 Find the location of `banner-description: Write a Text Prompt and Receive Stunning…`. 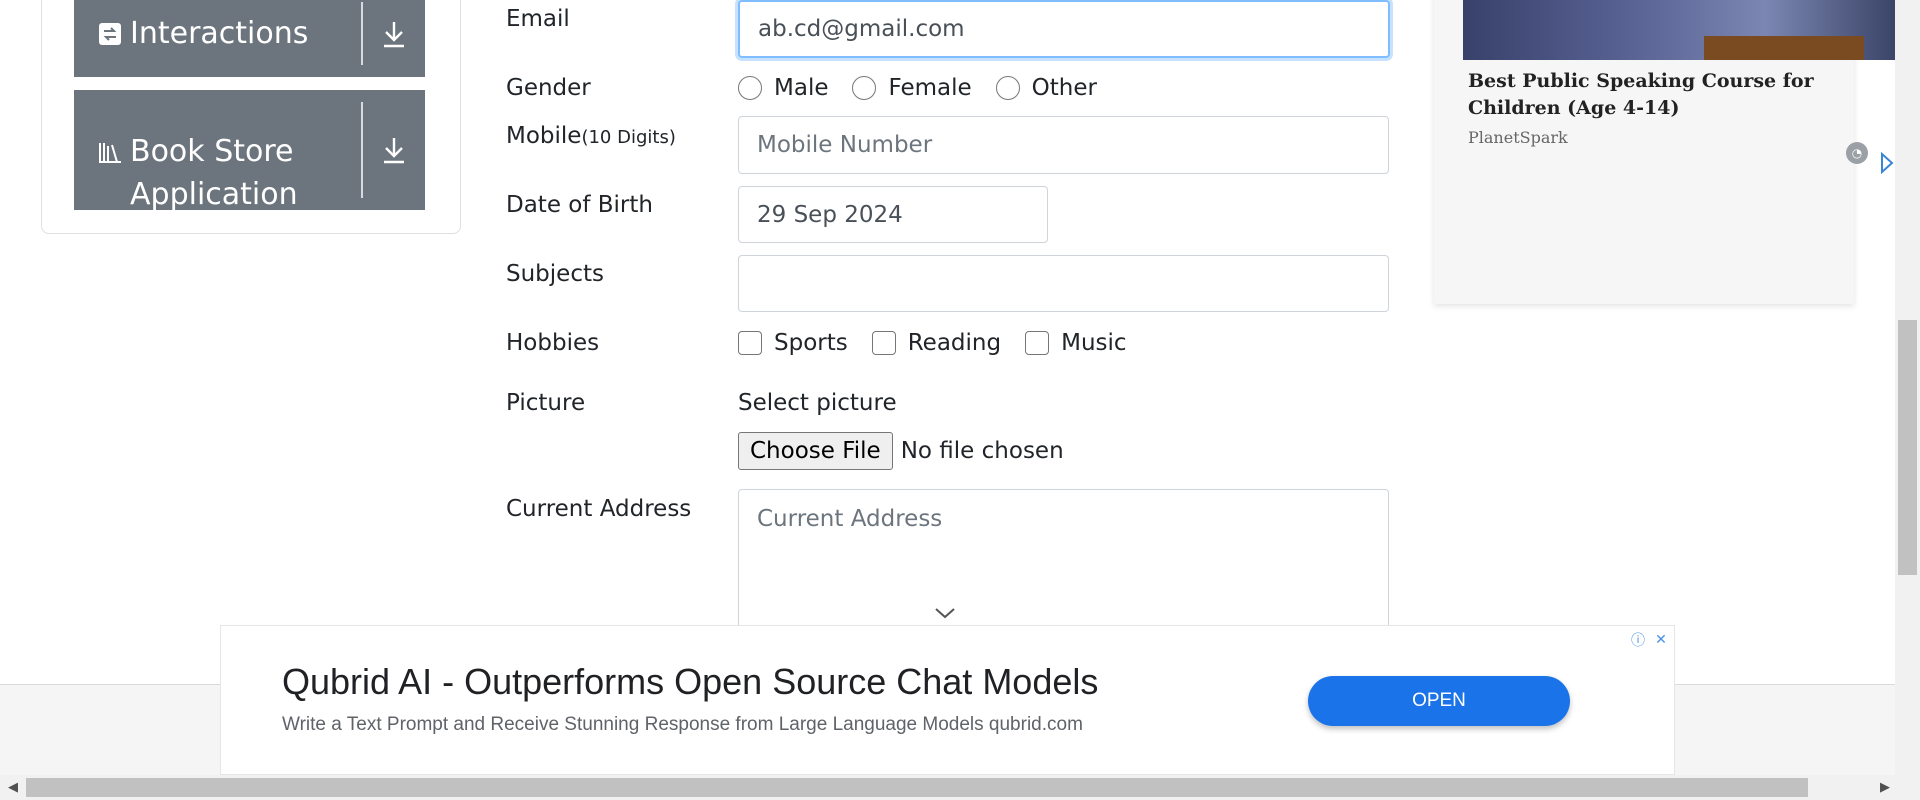

banner-description: Write a Text Prompt and Receive Stunning… is located at coordinates (682, 725).